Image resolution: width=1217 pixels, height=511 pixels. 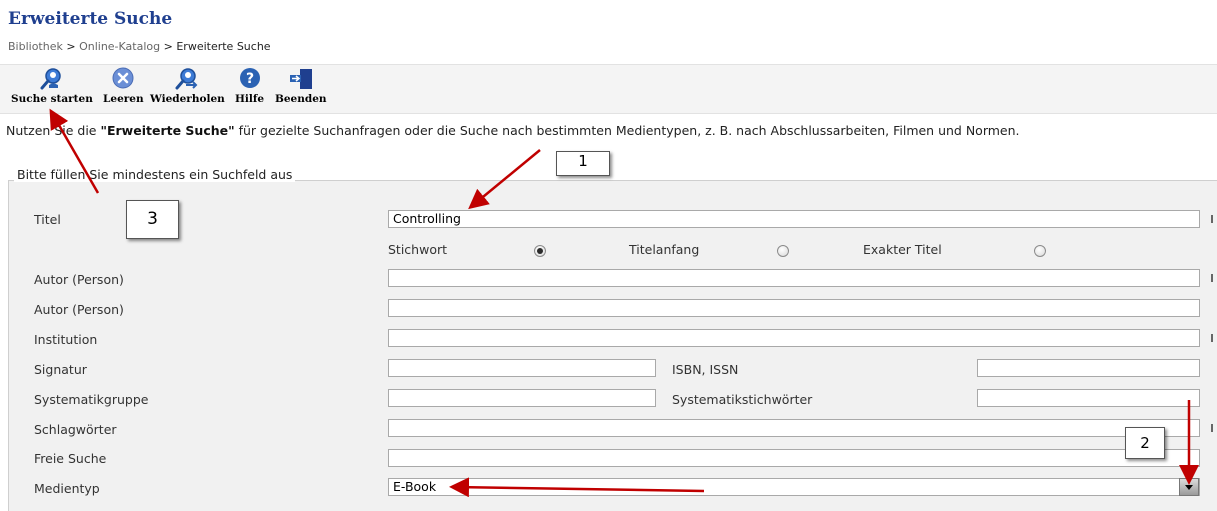 What do you see at coordinates (123, 99) in the screenshot?
I see `clear-label: Leeren` at bounding box center [123, 99].